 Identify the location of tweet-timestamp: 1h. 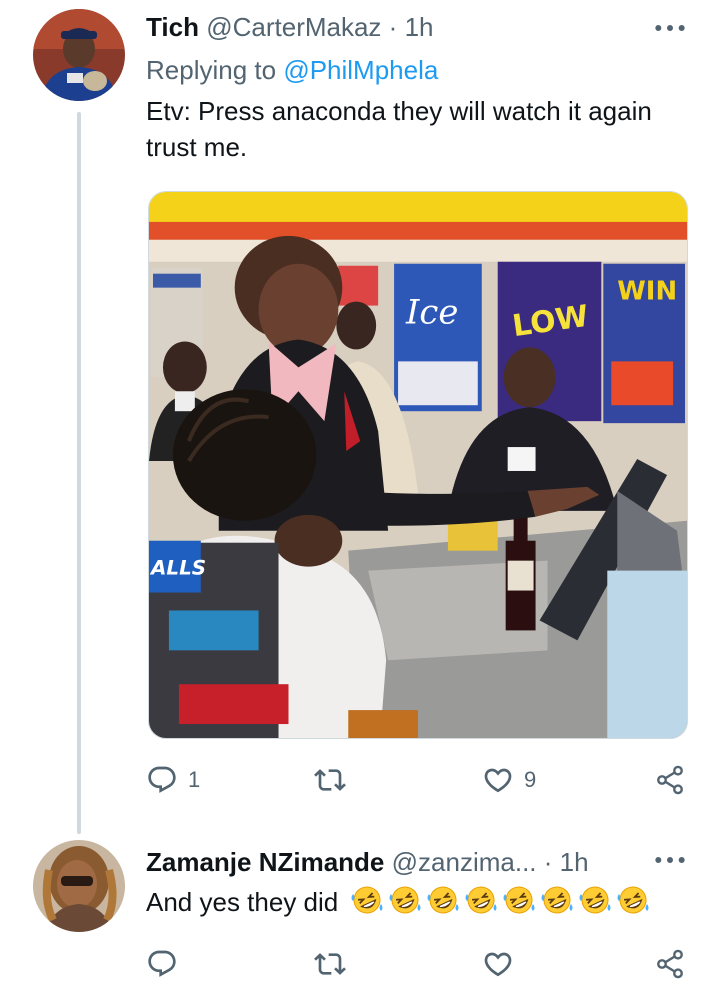
(419, 27).